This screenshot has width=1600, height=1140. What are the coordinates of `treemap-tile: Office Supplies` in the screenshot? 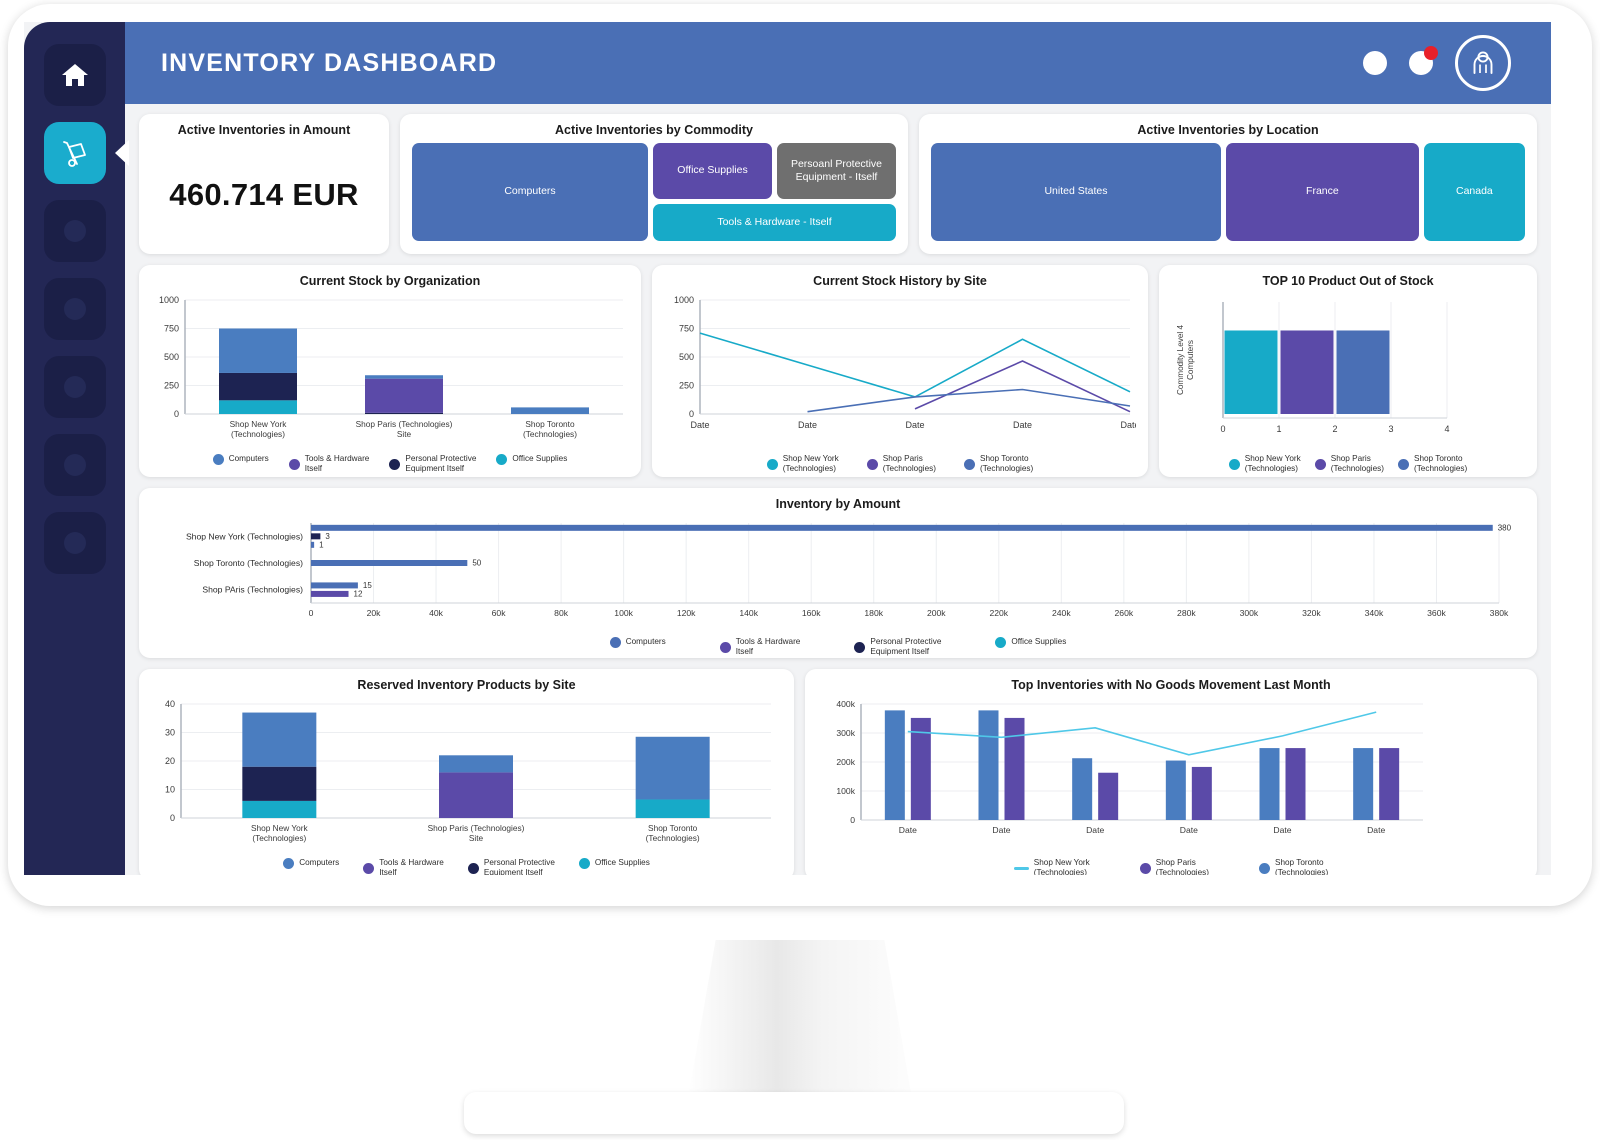 It's located at (712, 171).